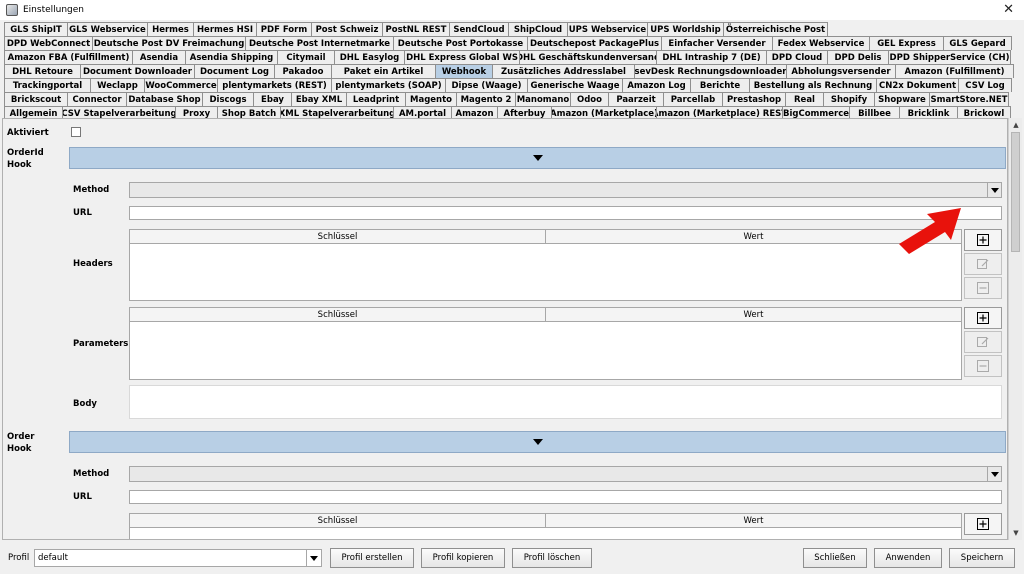  Describe the element at coordinates (383, 71) in the screenshot. I see `tab-paket-ein-artikel: Paket ein Artikel` at that location.